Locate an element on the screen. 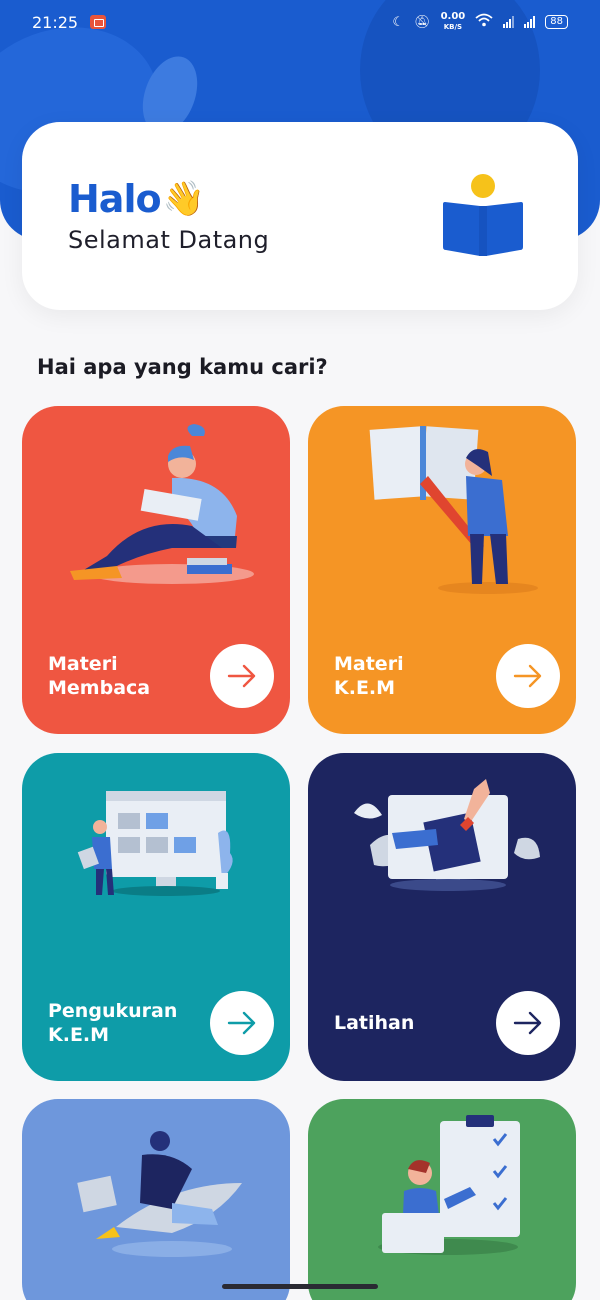 The width and height of the screenshot is (600, 1300). home-indicator is located at coordinates (300, 1286).